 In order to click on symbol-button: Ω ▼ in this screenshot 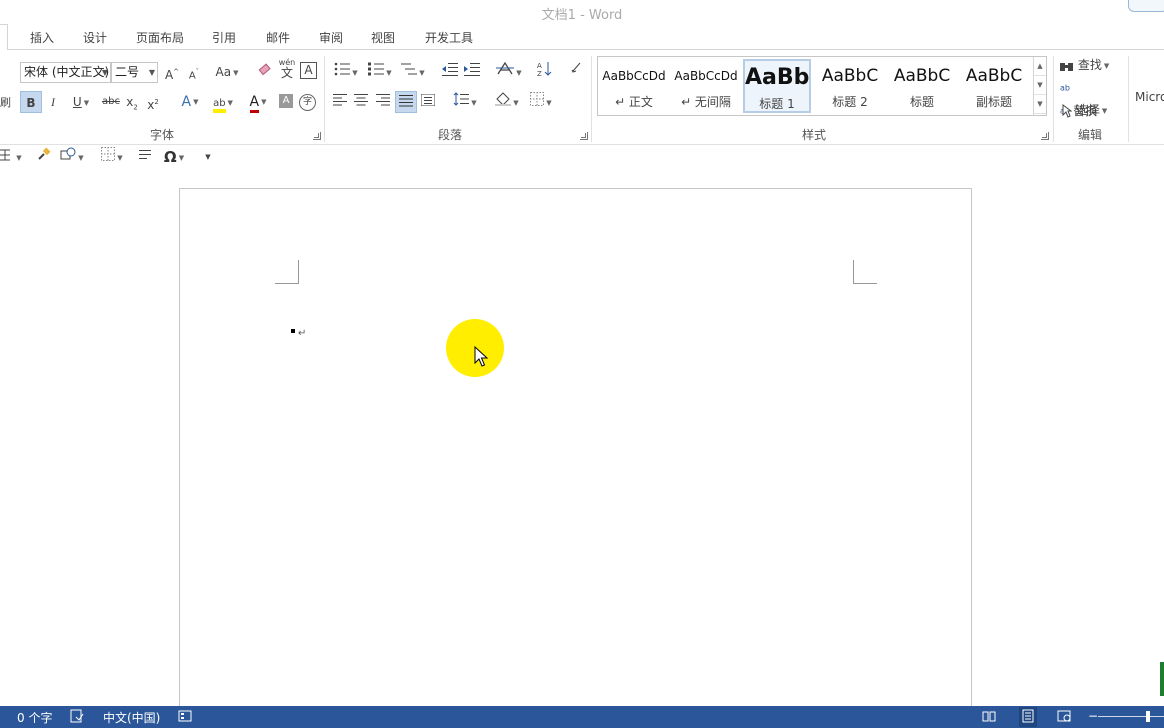, I will do `click(174, 157)`.